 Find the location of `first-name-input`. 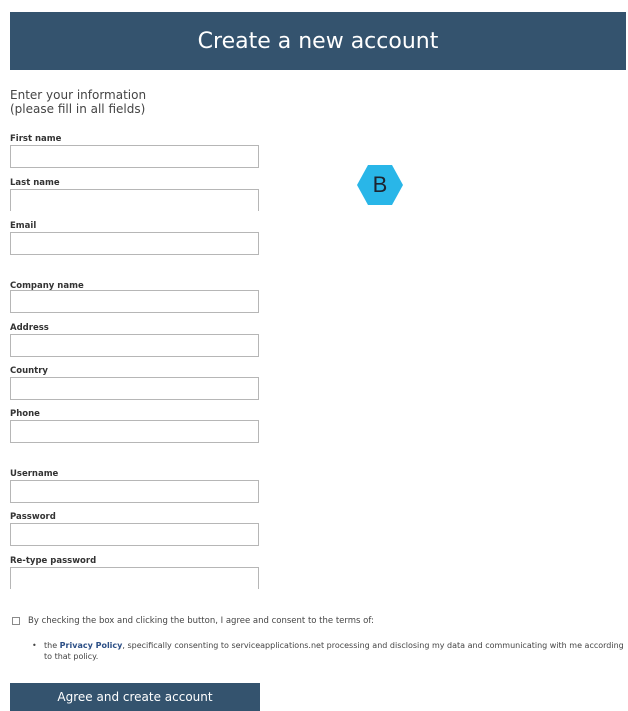

first-name-input is located at coordinates (134, 156).